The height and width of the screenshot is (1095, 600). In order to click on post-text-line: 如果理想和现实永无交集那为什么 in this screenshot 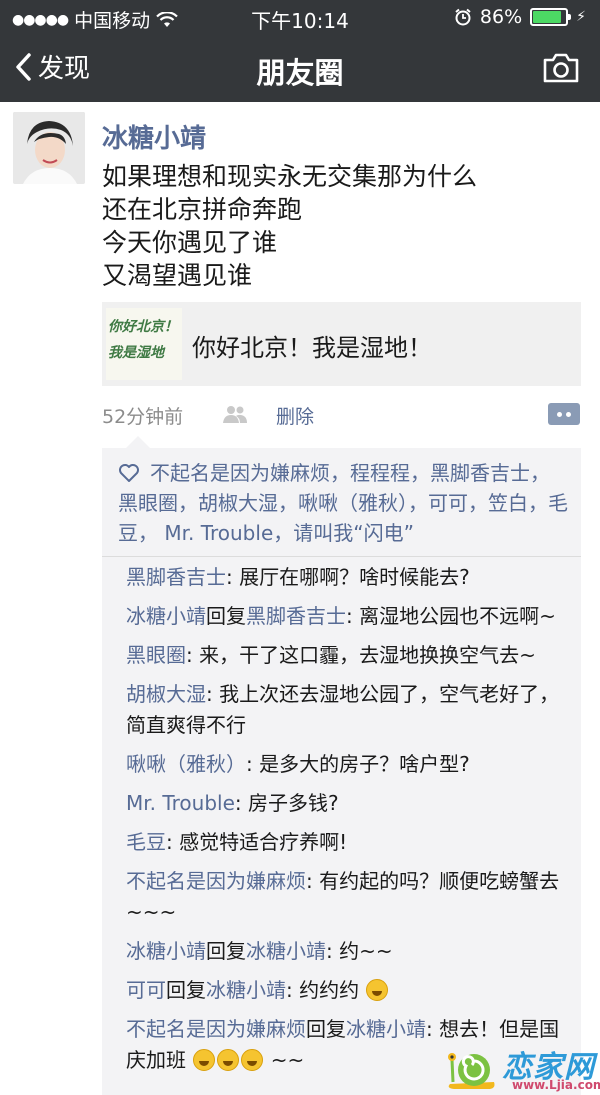, I will do `click(290, 176)`.